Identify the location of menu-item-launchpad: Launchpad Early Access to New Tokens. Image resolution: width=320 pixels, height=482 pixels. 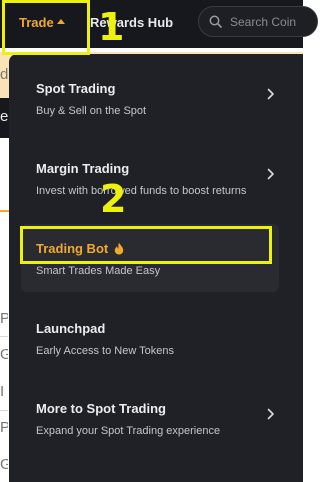
(150, 338).